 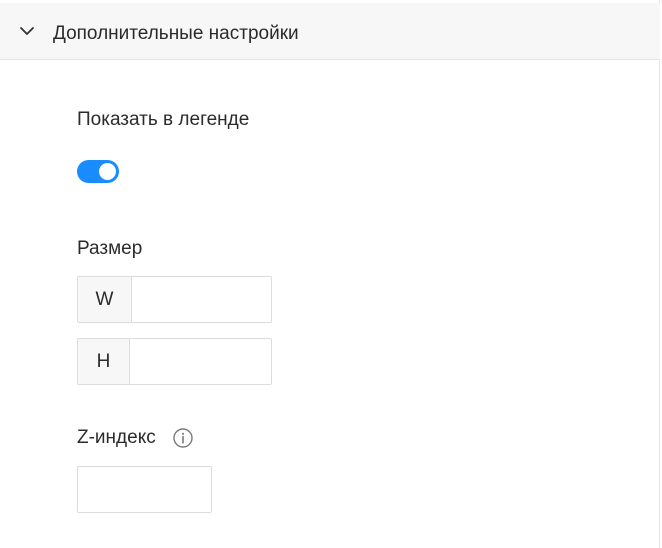 What do you see at coordinates (144, 489) in the screenshot?
I see `z-index-input` at bounding box center [144, 489].